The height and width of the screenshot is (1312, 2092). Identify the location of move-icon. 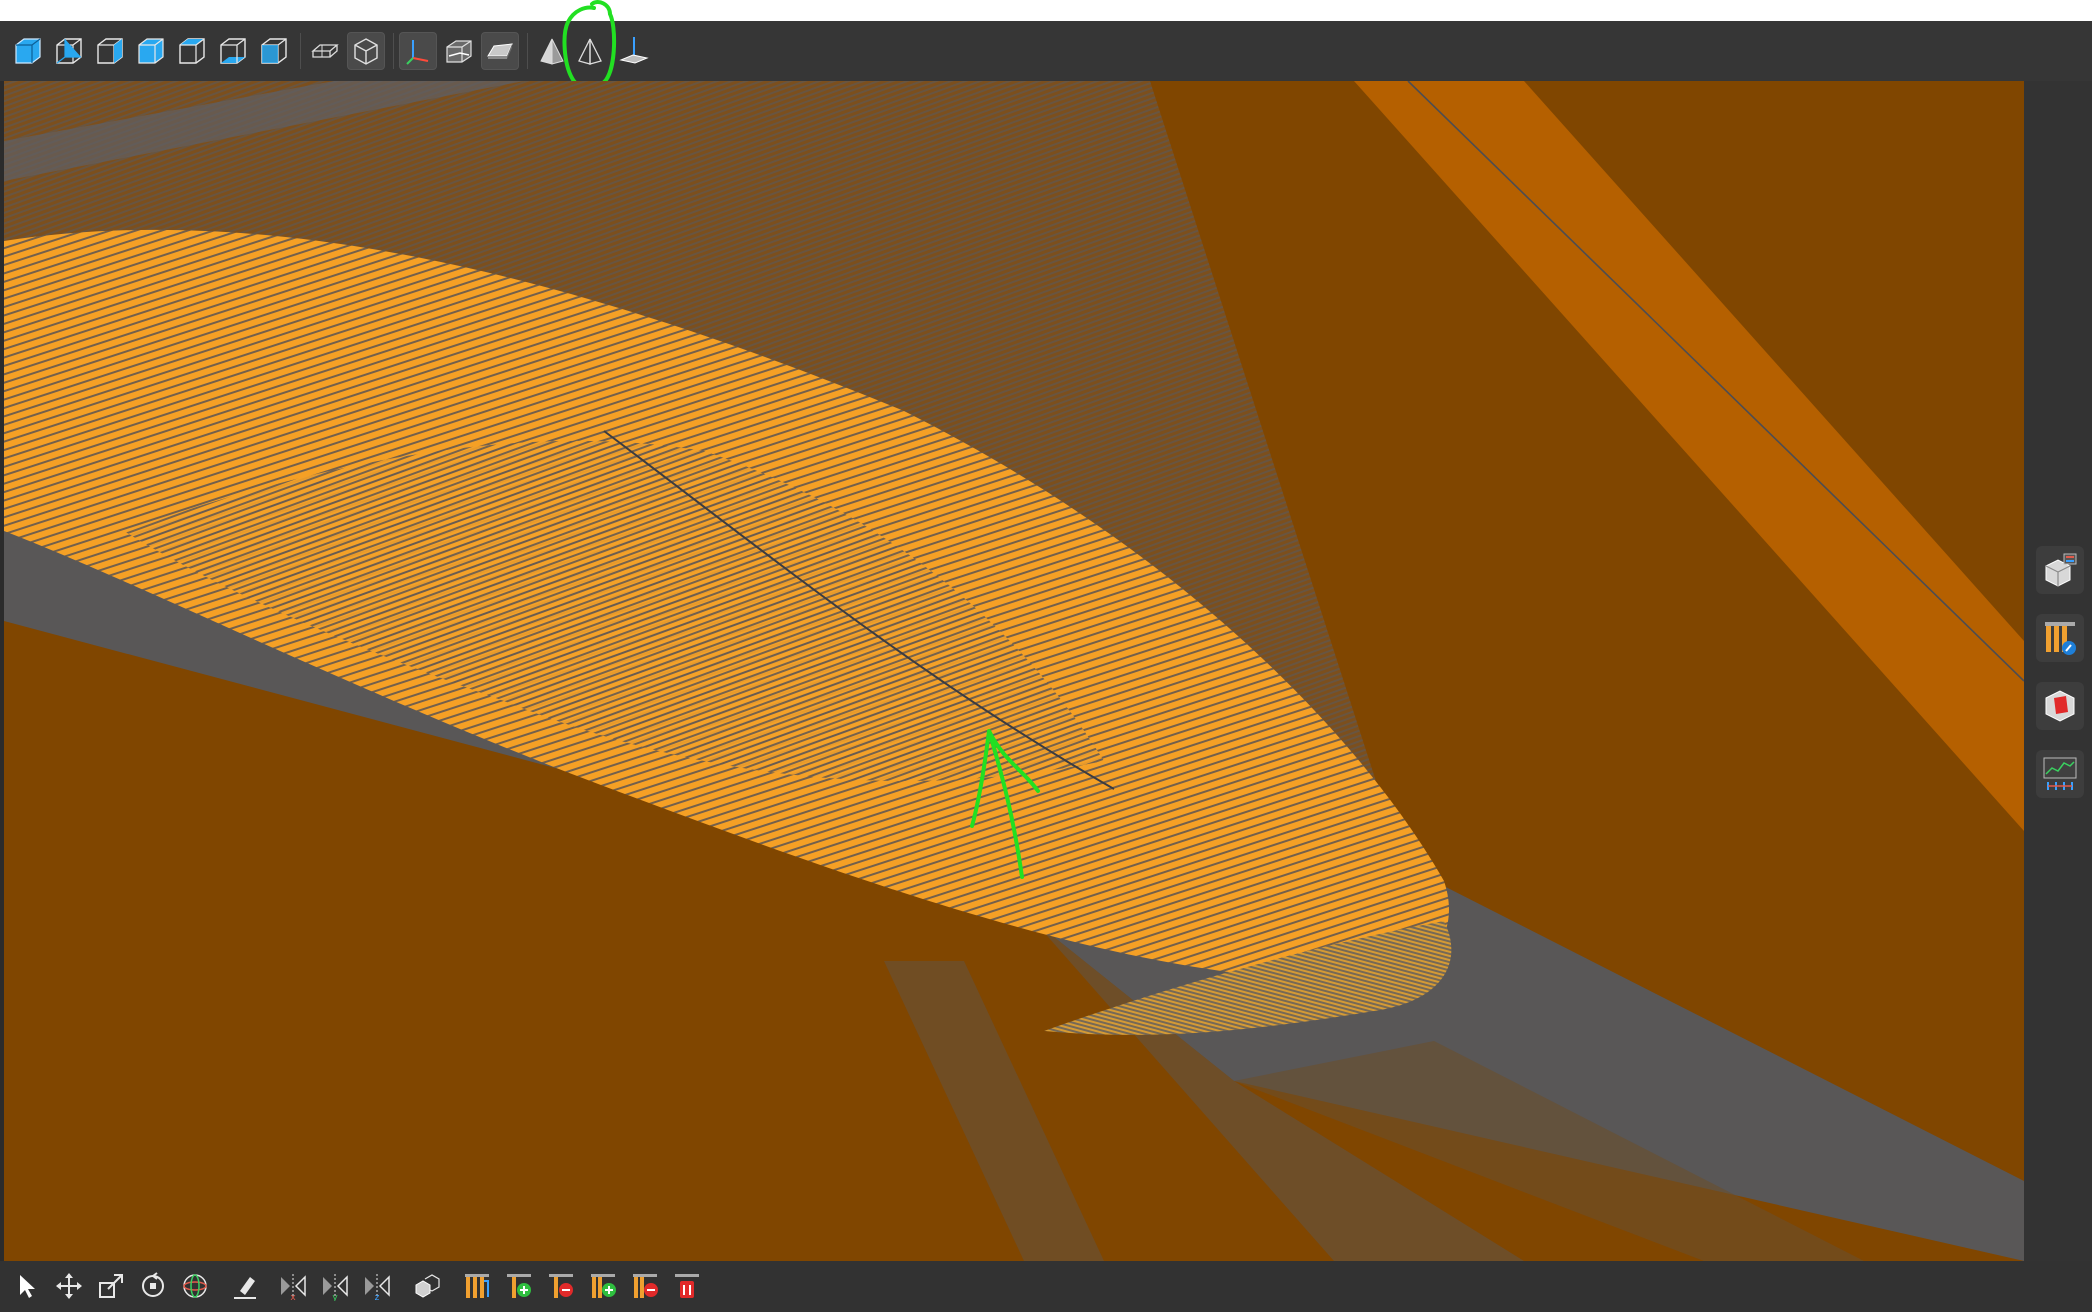
(69, 1286).